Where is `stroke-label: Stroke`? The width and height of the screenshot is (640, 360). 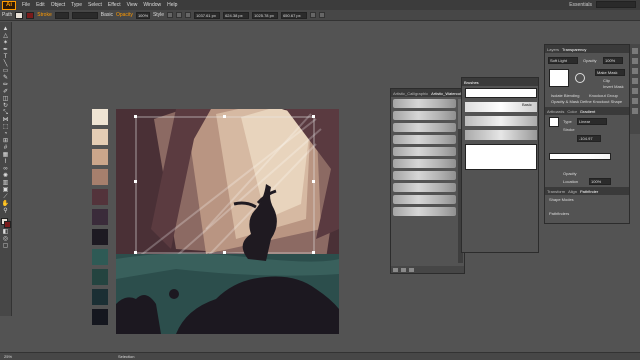 stroke-label: Stroke is located at coordinates (44, 15).